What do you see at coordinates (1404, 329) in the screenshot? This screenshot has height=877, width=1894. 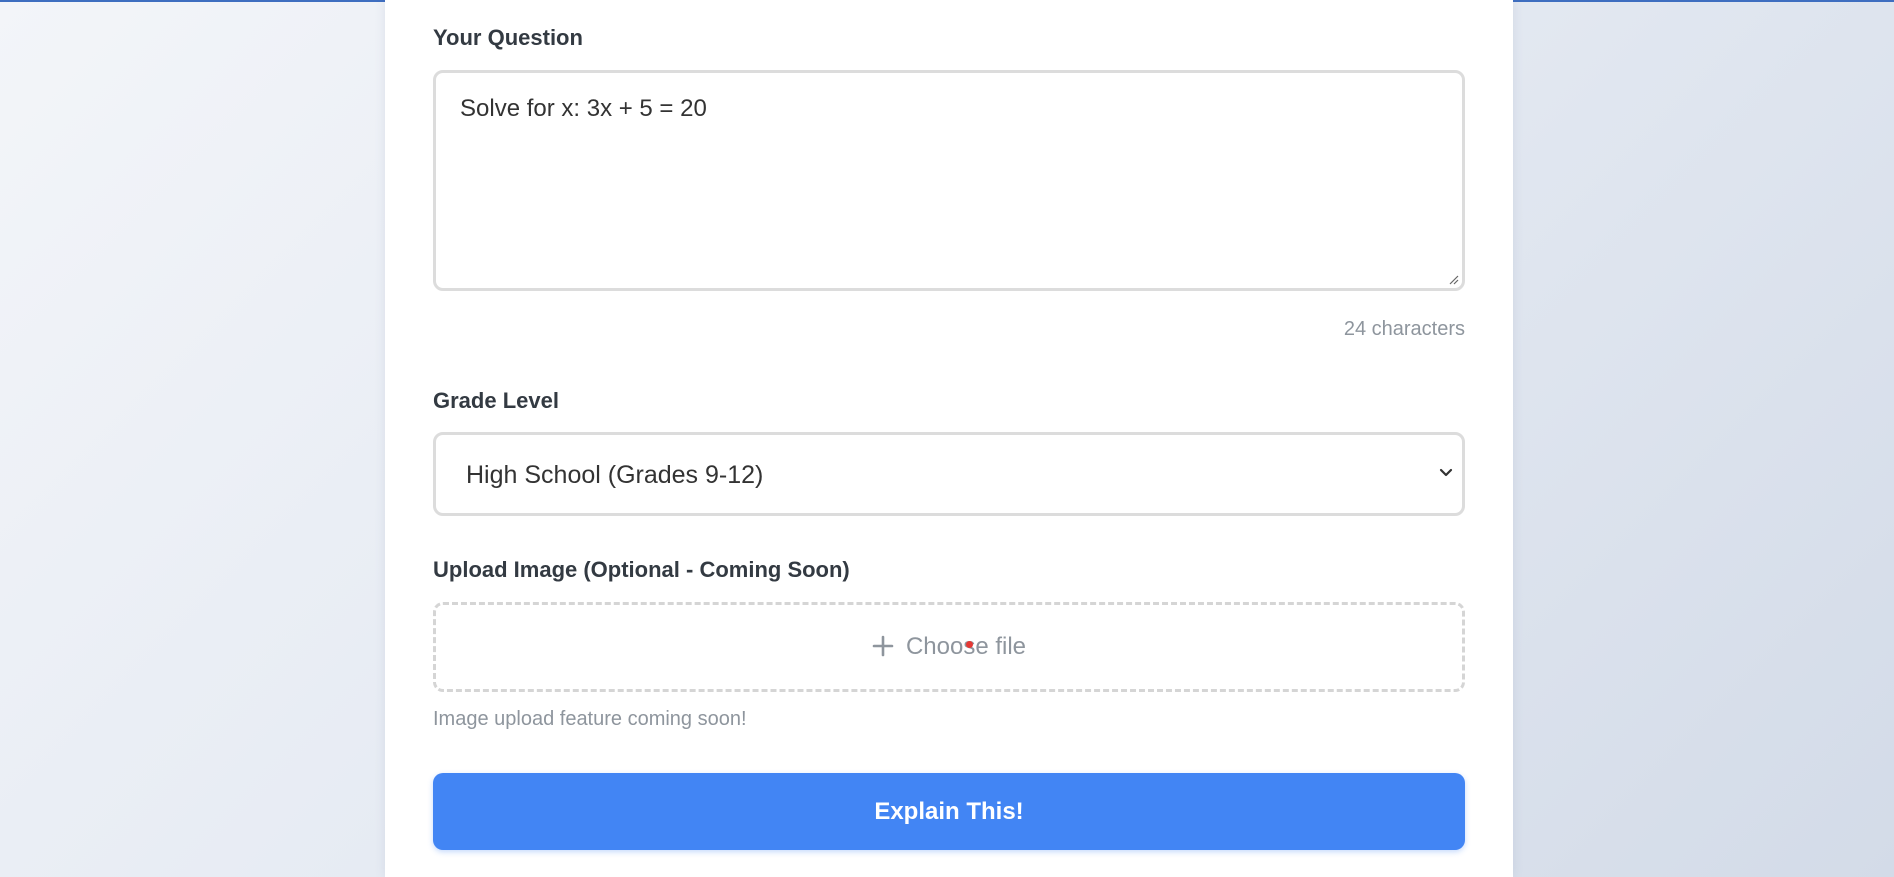 I see `character-count: 24 characters` at bounding box center [1404, 329].